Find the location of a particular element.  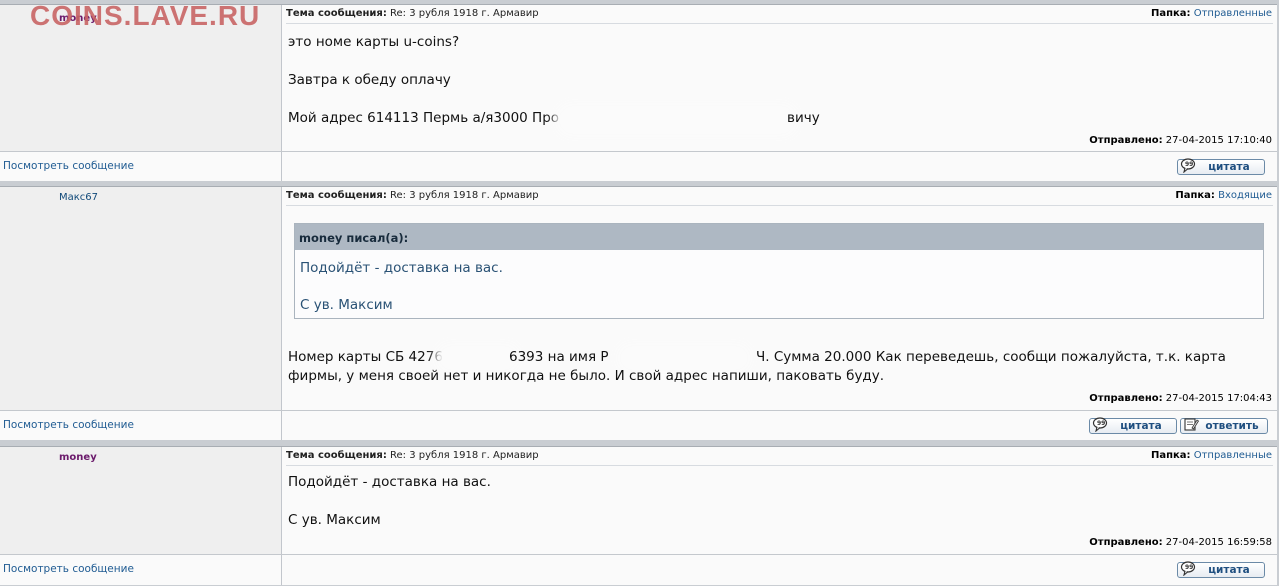

post-1-view-message-link: Посмотреть сообщение is located at coordinates (68, 166).